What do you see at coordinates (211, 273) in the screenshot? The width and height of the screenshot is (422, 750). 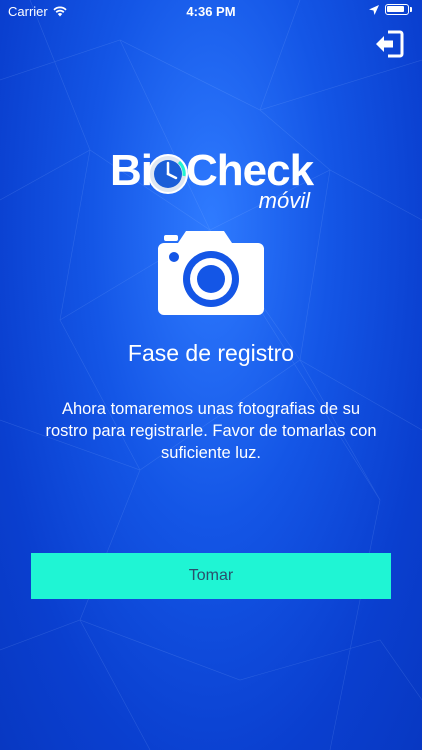 I see `camera-icon` at bounding box center [211, 273].